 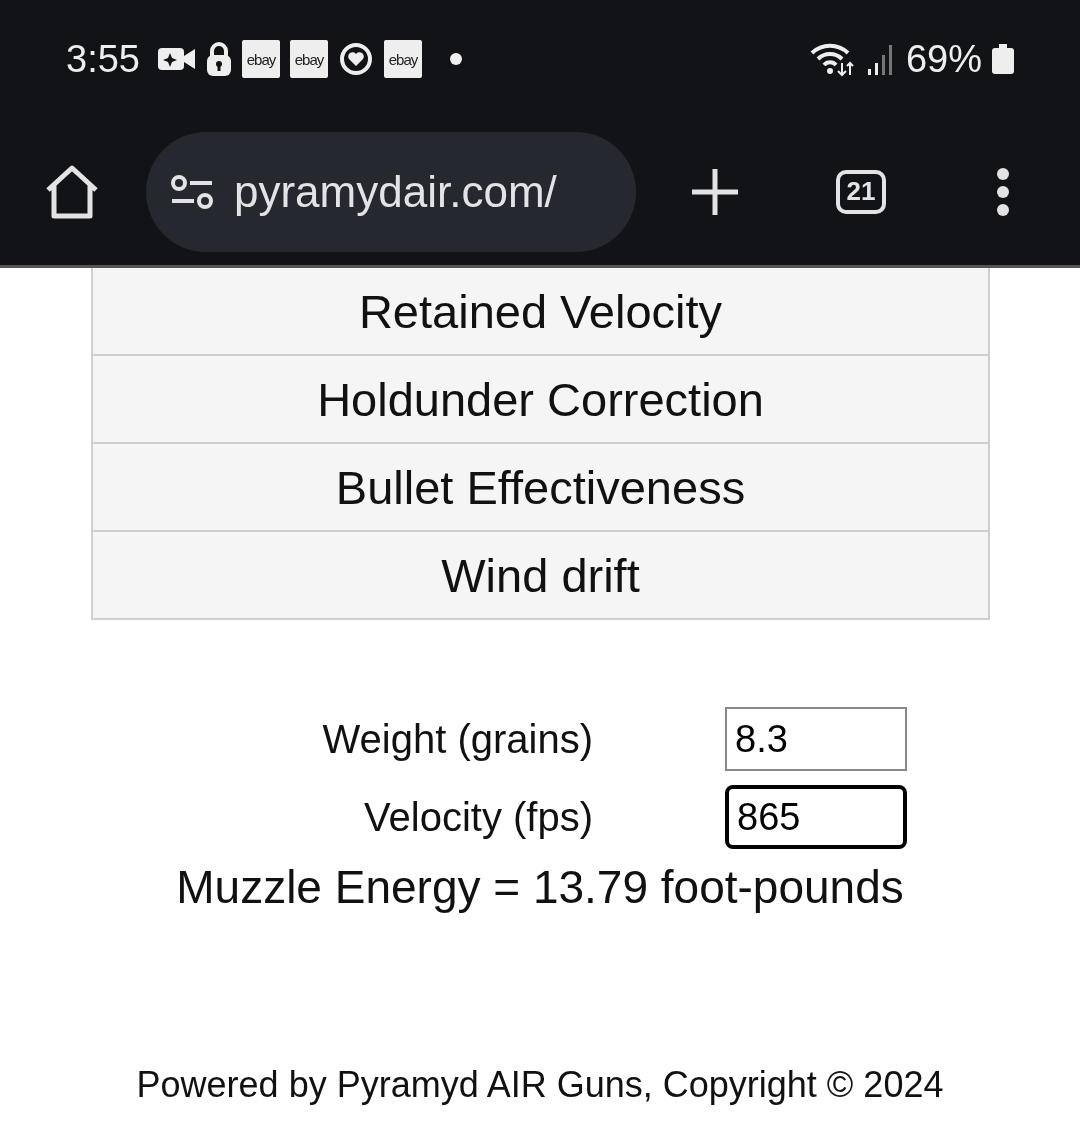 What do you see at coordinates (540, 400) in the screenshot?
I see `menu-item: Holdunder Correction` at bounding box center [540, 400].